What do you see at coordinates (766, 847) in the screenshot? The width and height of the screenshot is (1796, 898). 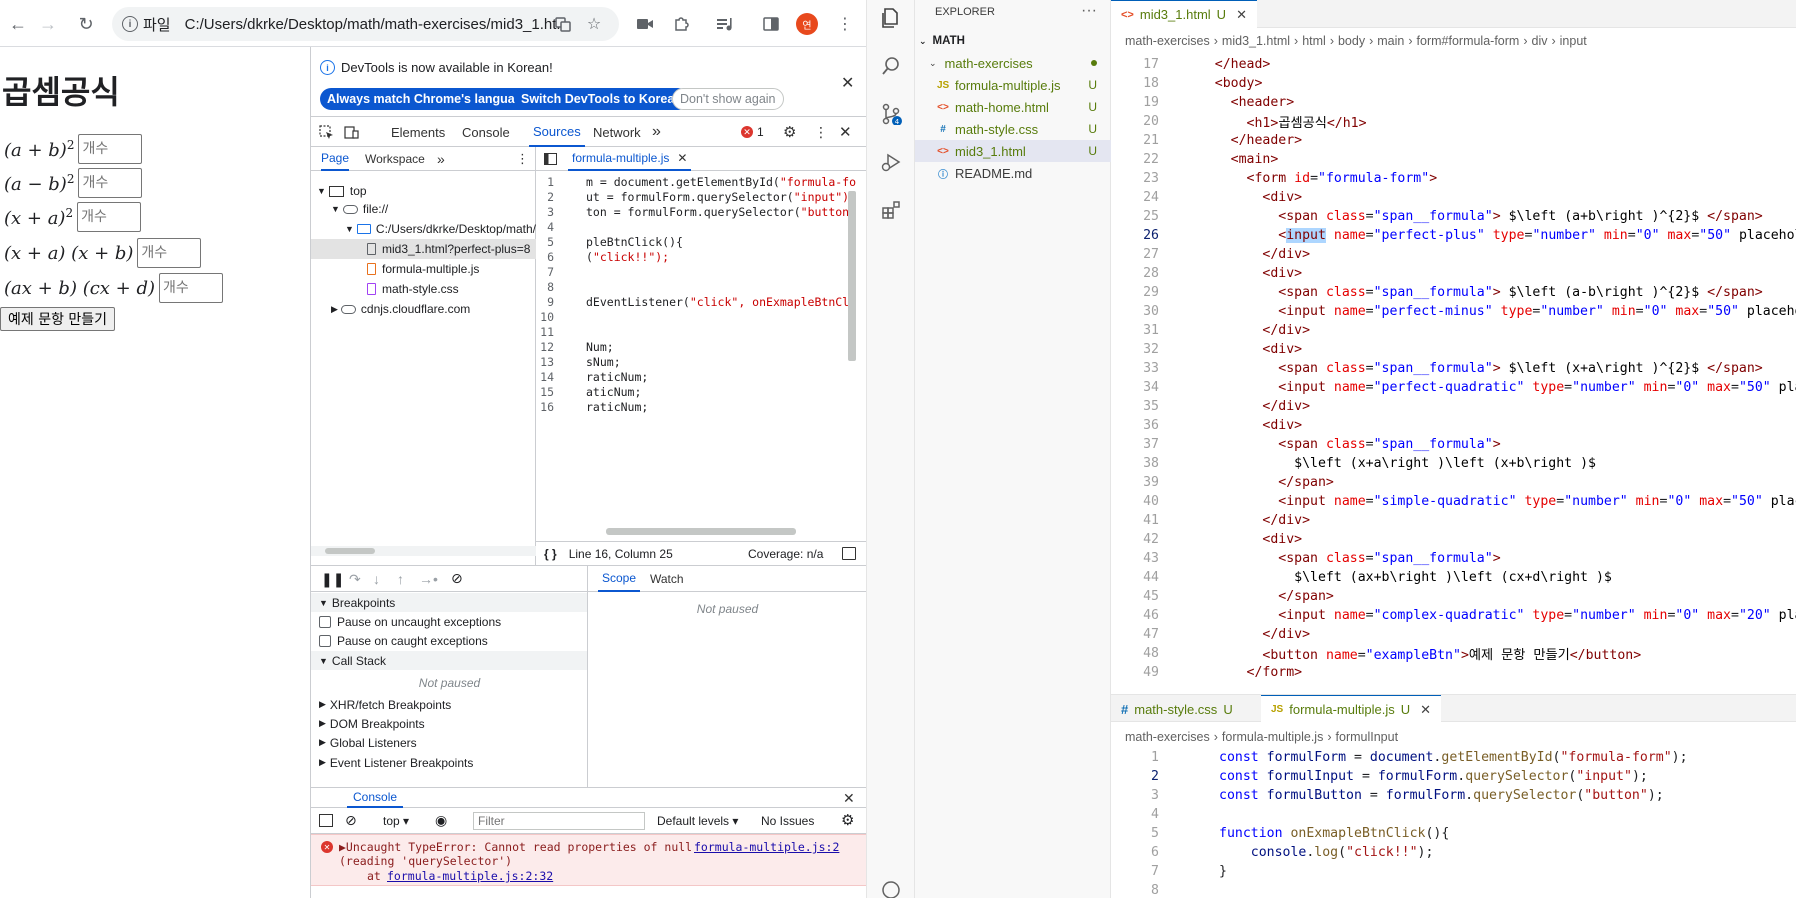 I see `error-source-link: formula-multiple.js:2` at bounding box center [766, 847].